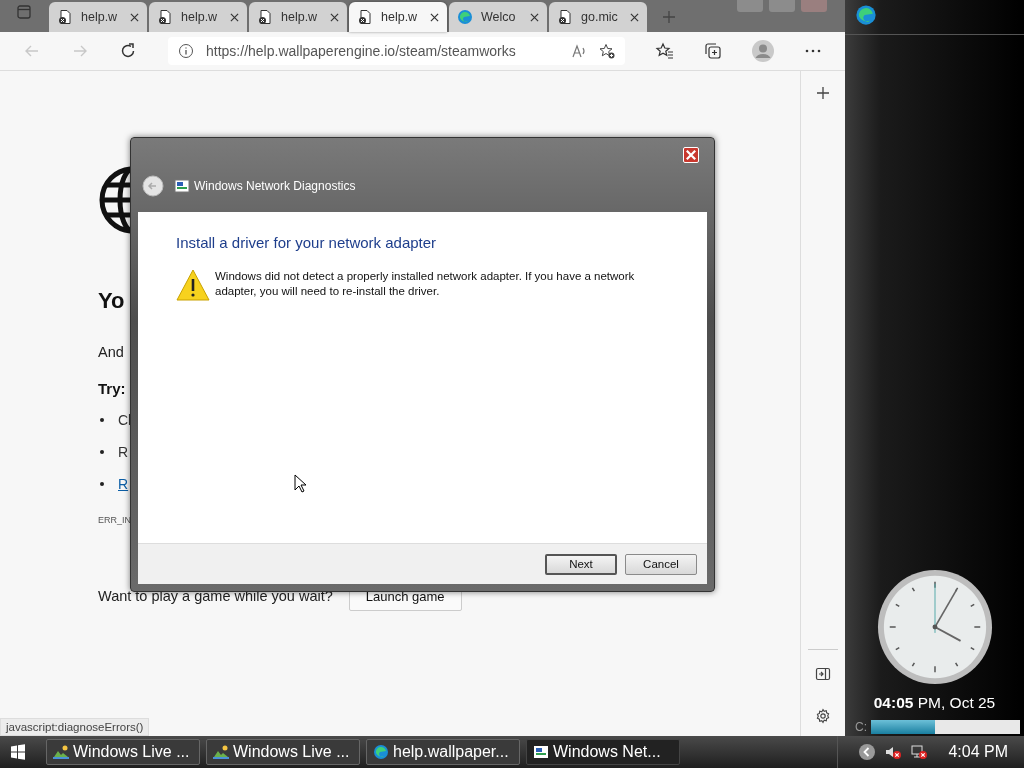 Image resolution: width=1024 pixels, height=768 pixels. I want to click on read-aloud-icon, so click(579, 51).